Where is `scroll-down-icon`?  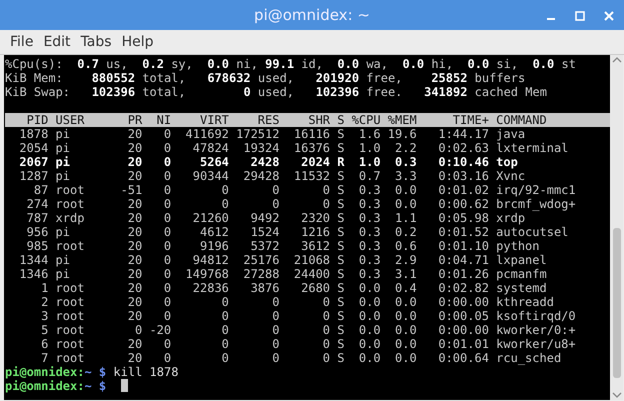
scroll-down-icon is located at coordinates (616, 395).